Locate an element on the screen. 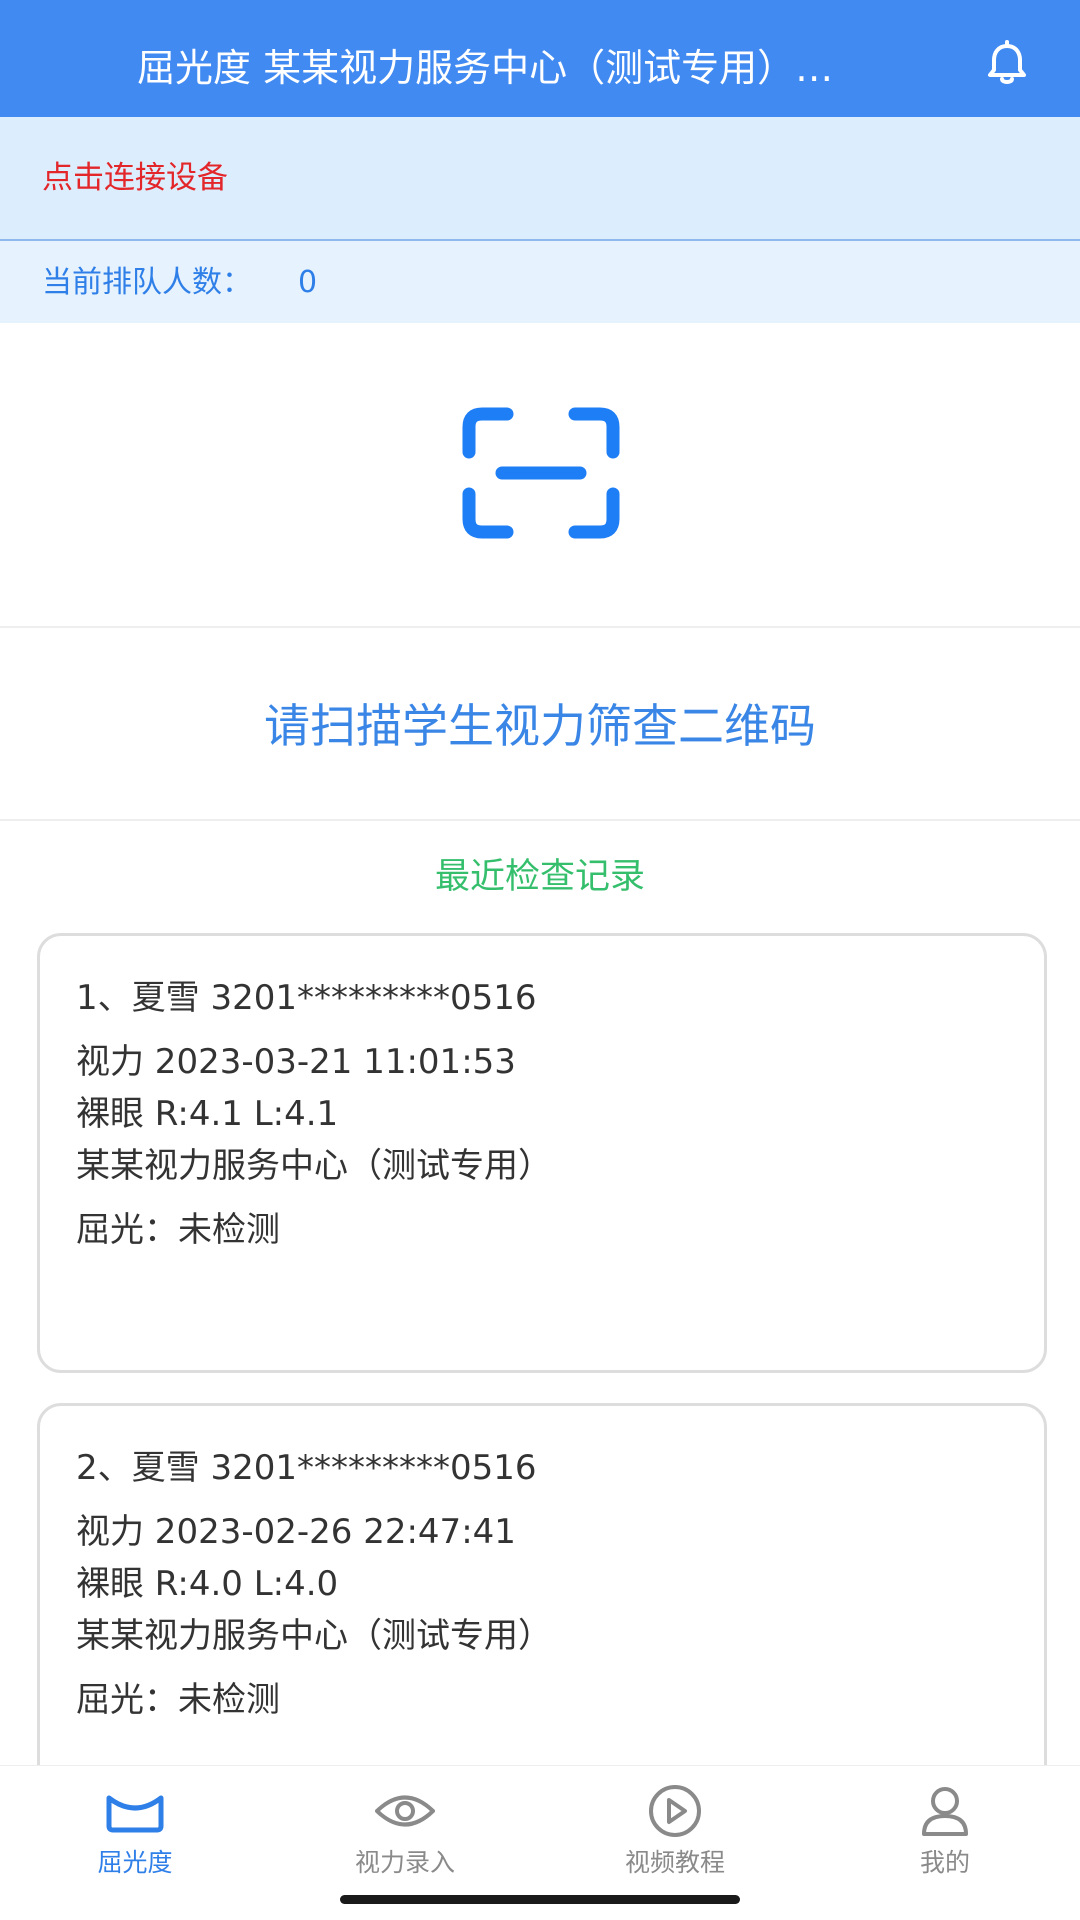 The height and width of the screenshot is (1920, 1080). record-header: 2、夏雪 3201*********0516 is located at coordinates (306, 1468).